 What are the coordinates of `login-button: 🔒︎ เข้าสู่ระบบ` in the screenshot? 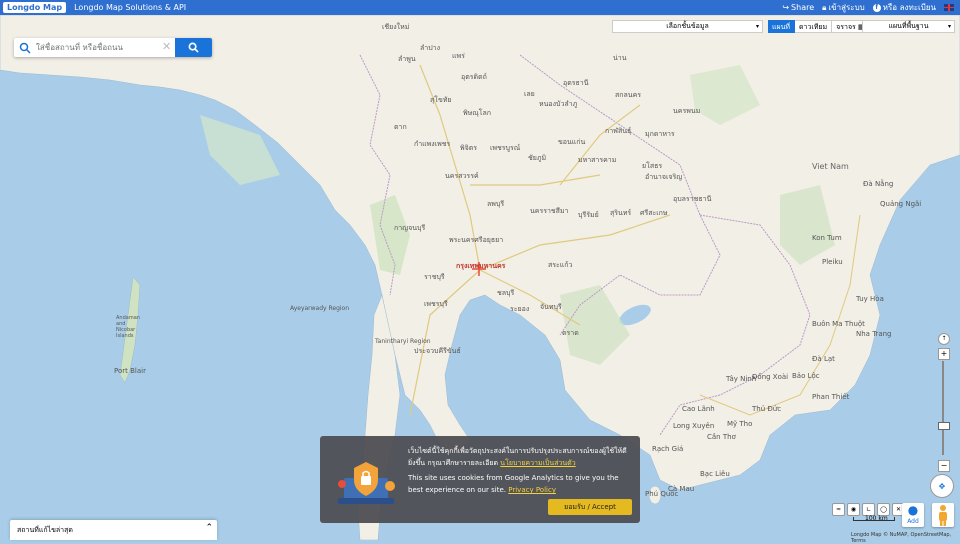 It's located at (843, 7).